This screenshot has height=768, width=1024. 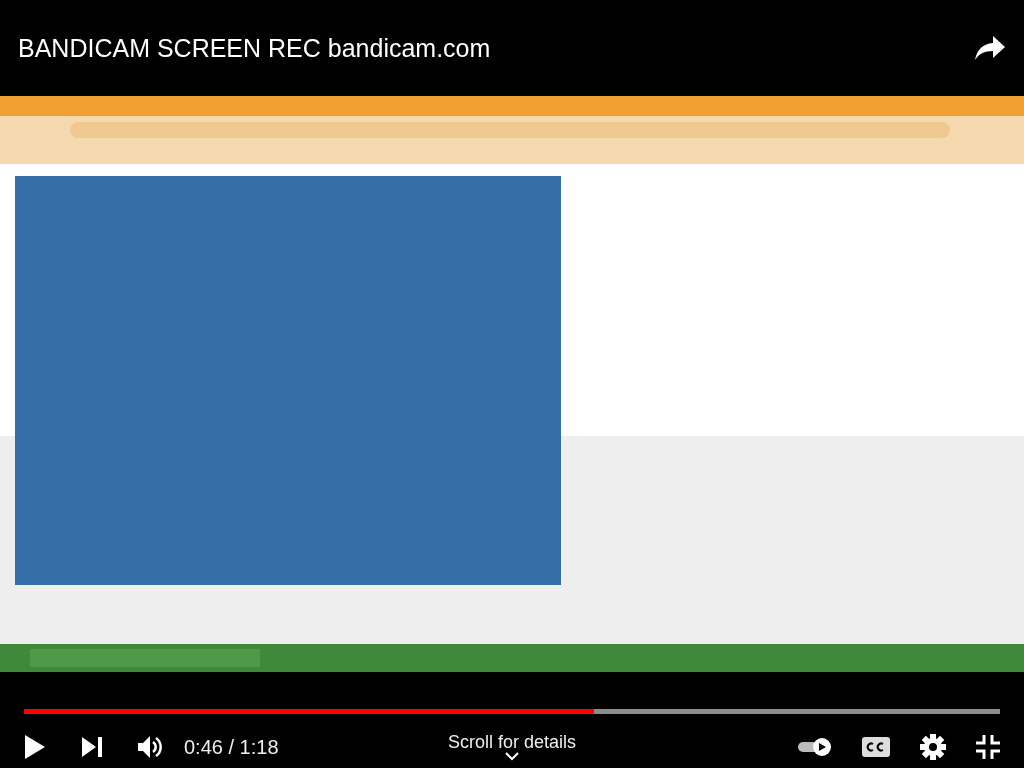 I want to click on play-icon, so click(x=35, y=747).